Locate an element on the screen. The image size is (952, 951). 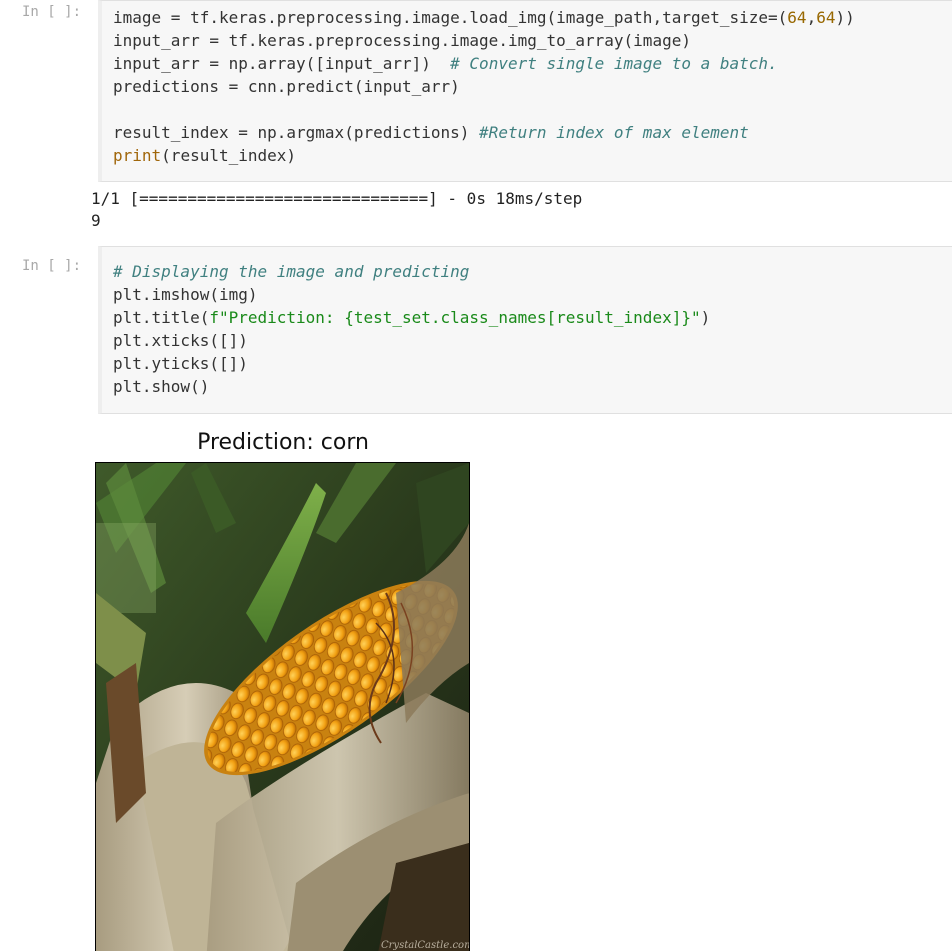
code-token: input_arr = np.array([input_arr]) is located at coordinates (282, 63).